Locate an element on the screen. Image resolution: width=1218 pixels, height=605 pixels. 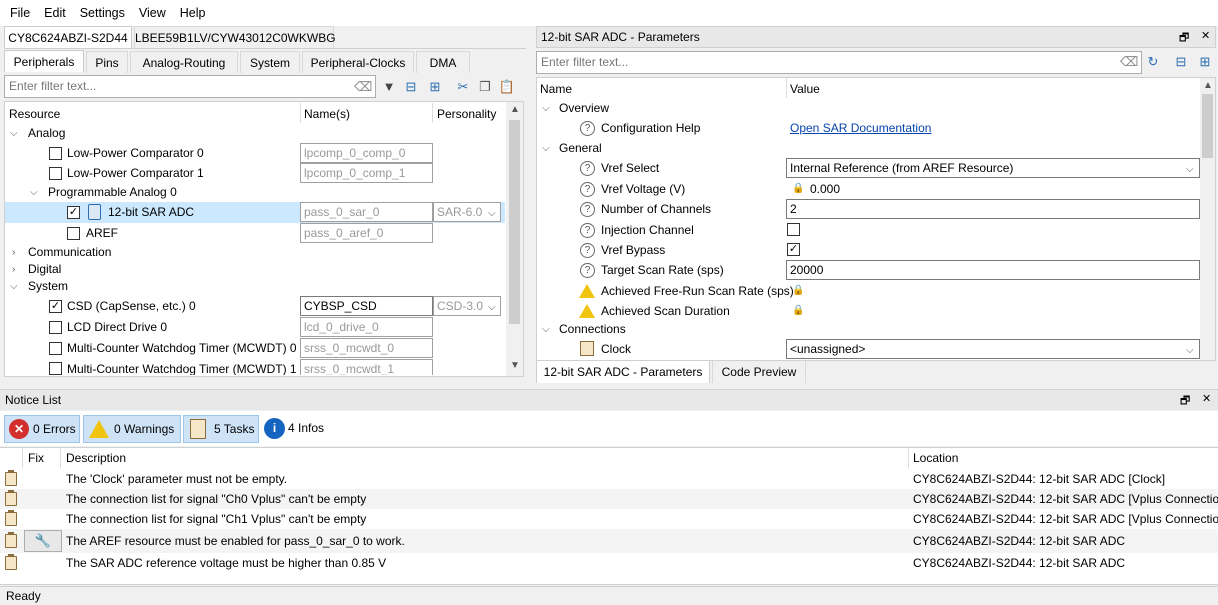
lpcomp1-checkbox is located at coordinates (55, 173).